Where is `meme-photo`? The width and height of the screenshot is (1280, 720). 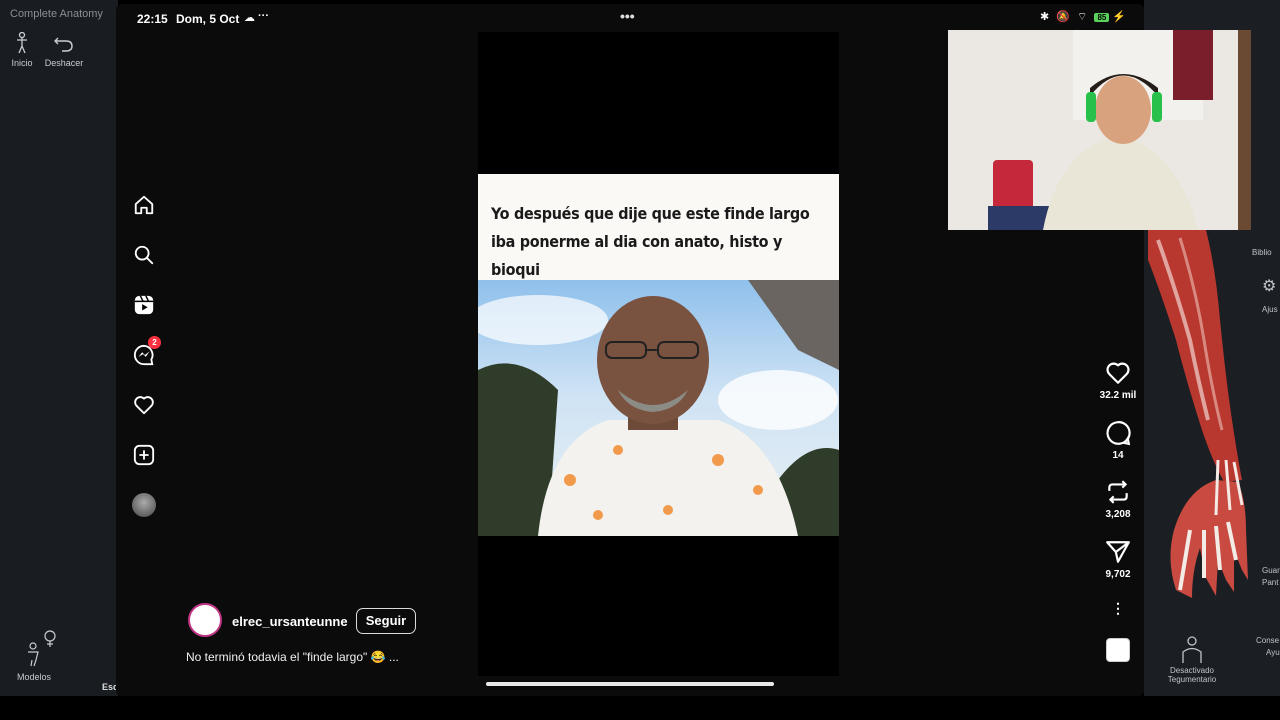
meme-photo is located at coordinates (658, 408).